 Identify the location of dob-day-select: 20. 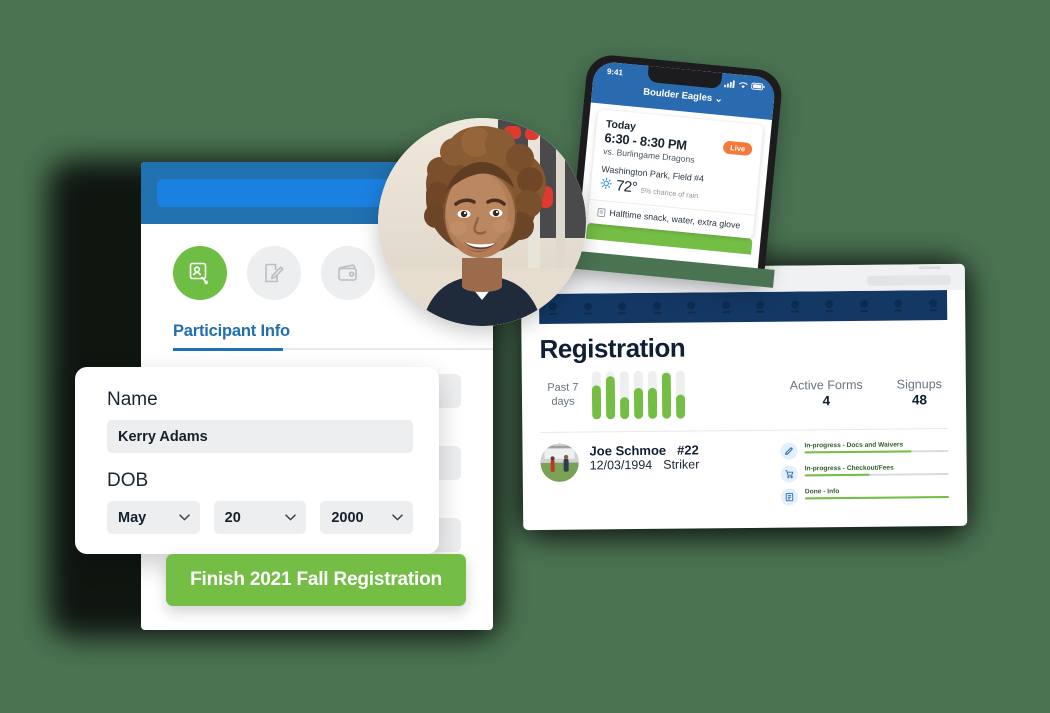
(260, 517).